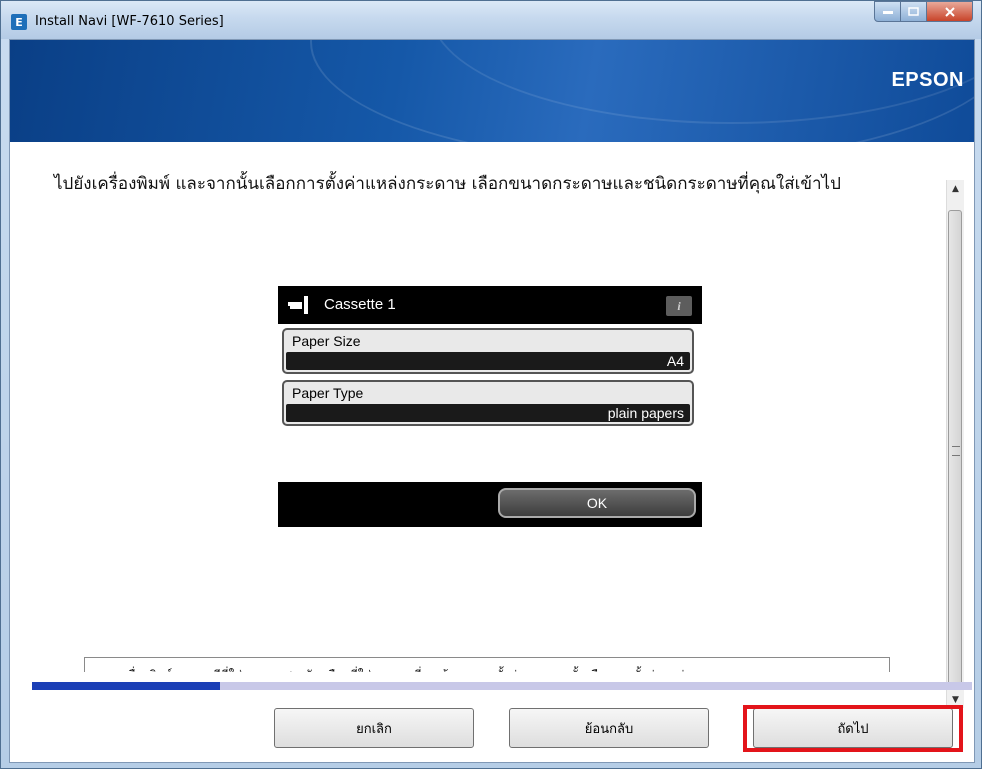 Image resolution: width=982 pixels, height=769 pixels. Describe the element at coordinates (492, 91) in the screenshot. I see `header-banner: EPSON` at that location.